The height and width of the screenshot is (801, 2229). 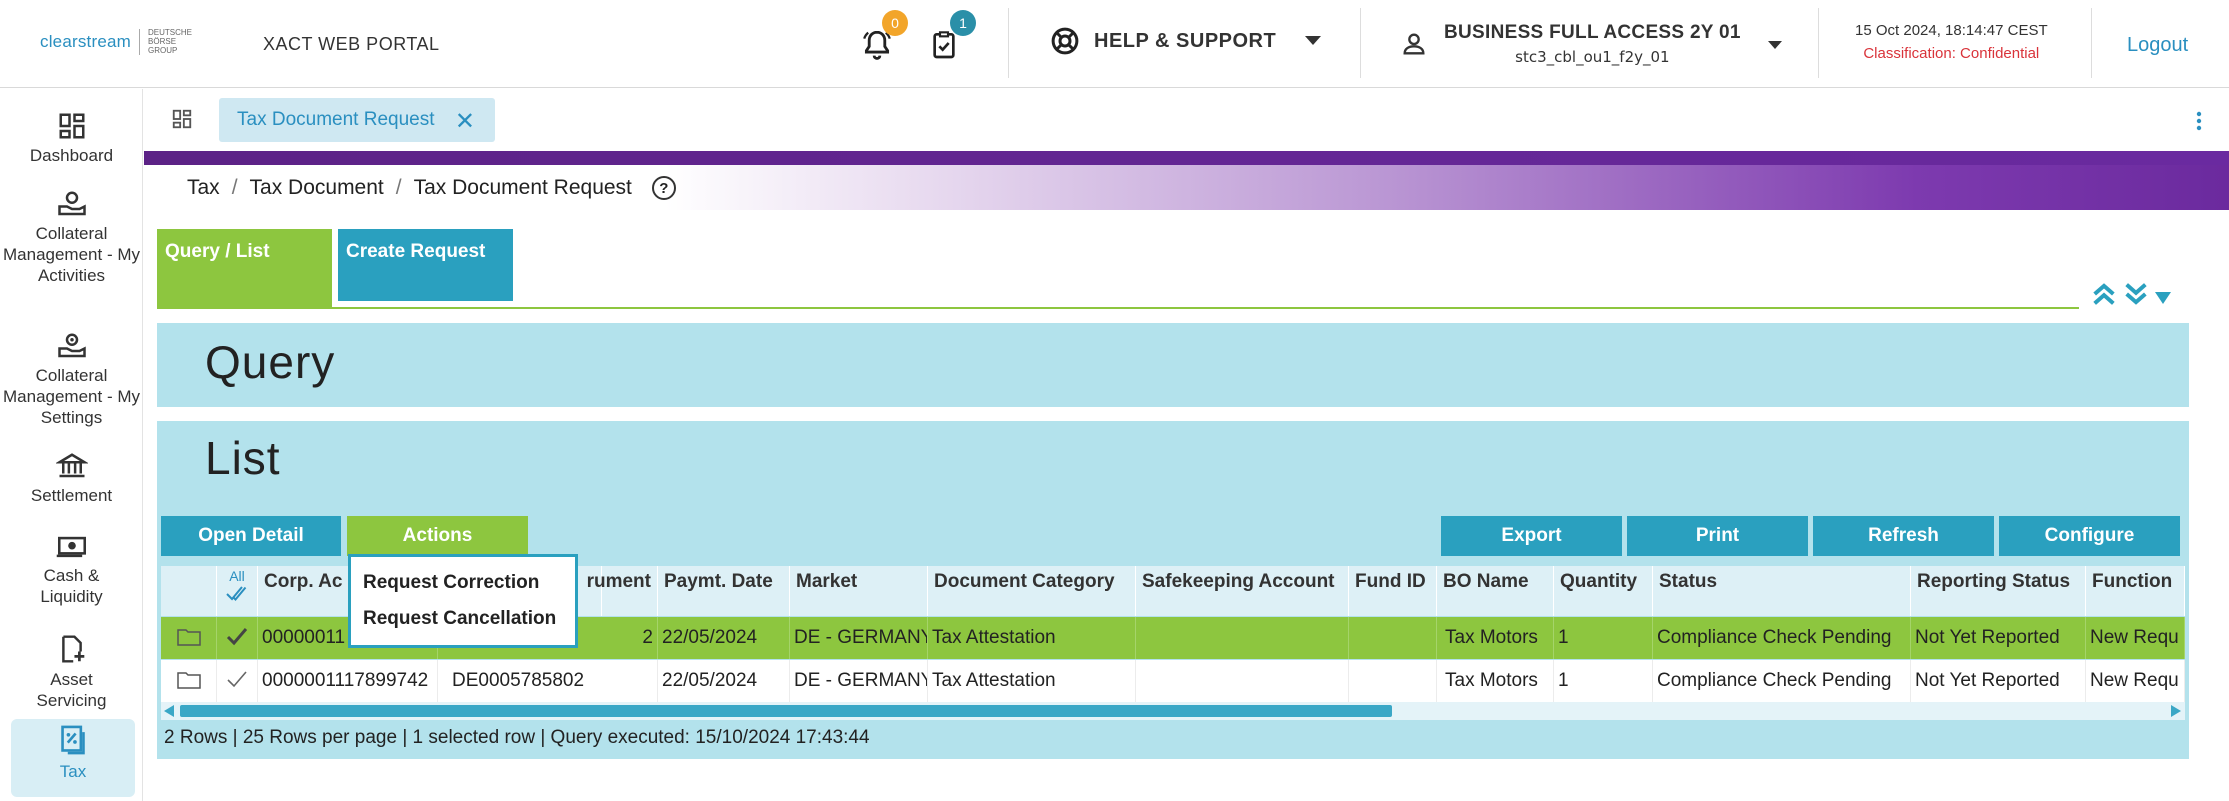 I want to click on caret-down-icon, so click(x=2163, y=298).